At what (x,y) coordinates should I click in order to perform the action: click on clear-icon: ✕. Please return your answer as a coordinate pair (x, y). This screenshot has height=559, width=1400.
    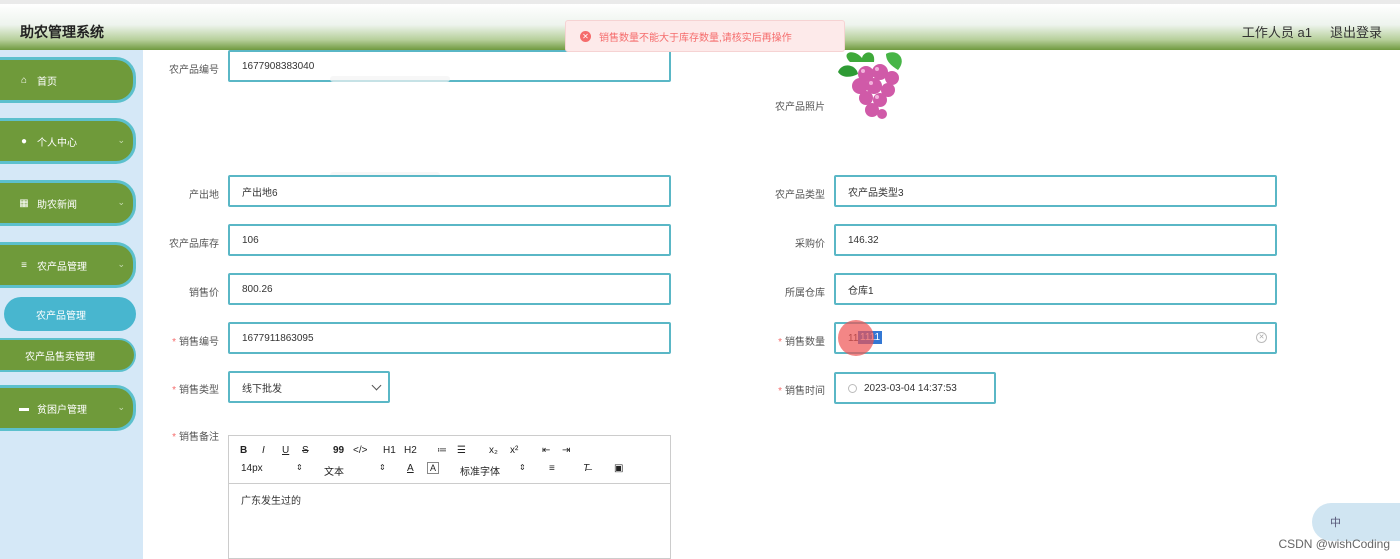
    Looking at the image, I should click on (1261, 337).